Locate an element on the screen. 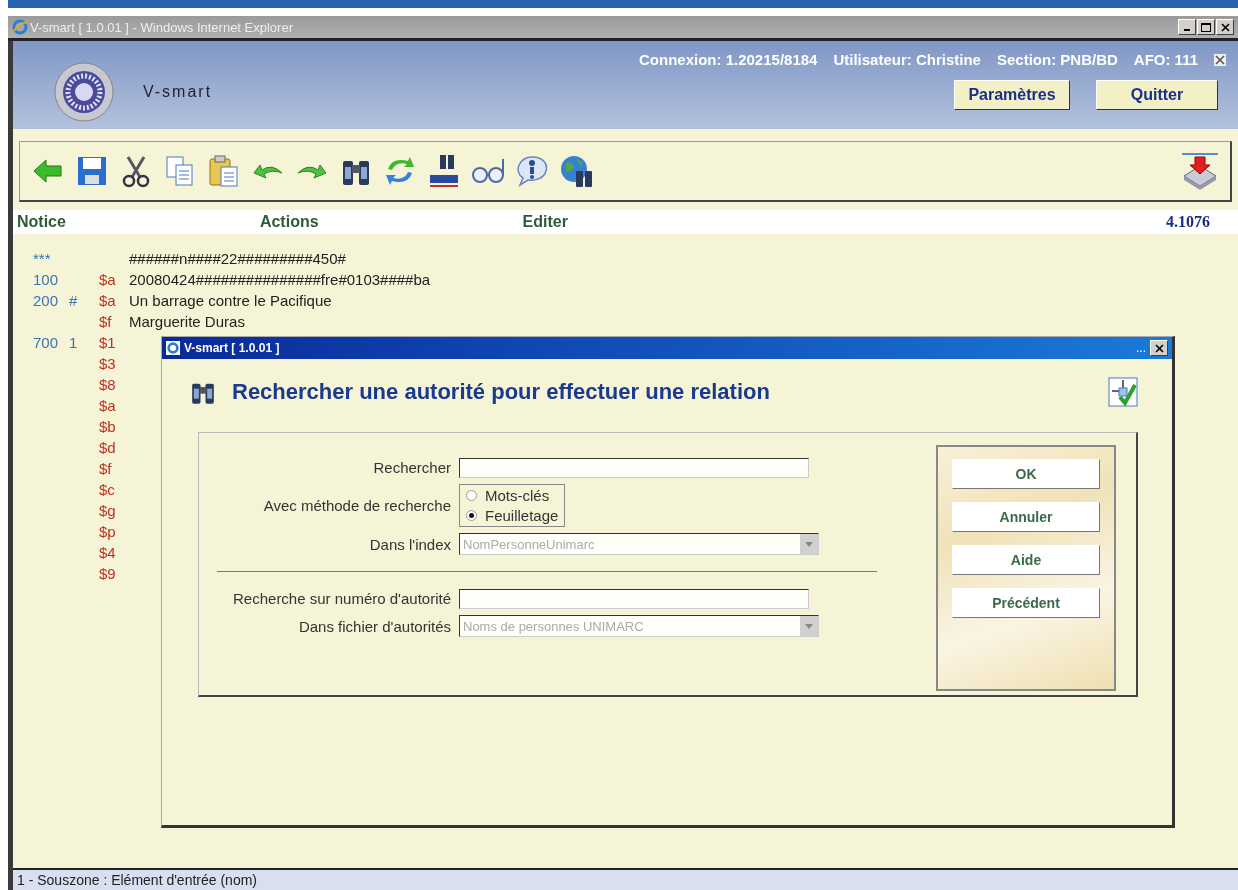 This screenshot has width=1238, height=890. subfield-code: $c is located at coordinates (107, 489).